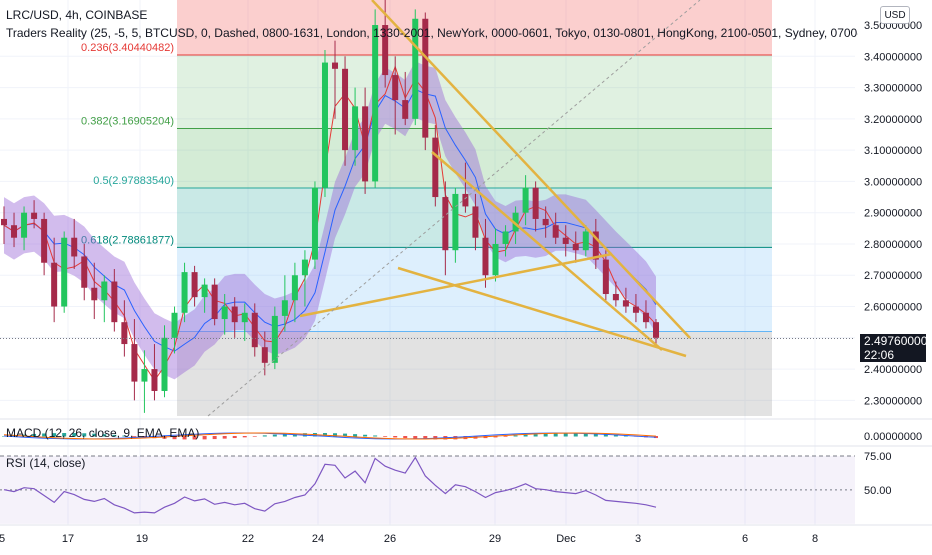 The image size is (932, 555). I want to click on price-tick-label: 2.60000000, so click(893, 308).